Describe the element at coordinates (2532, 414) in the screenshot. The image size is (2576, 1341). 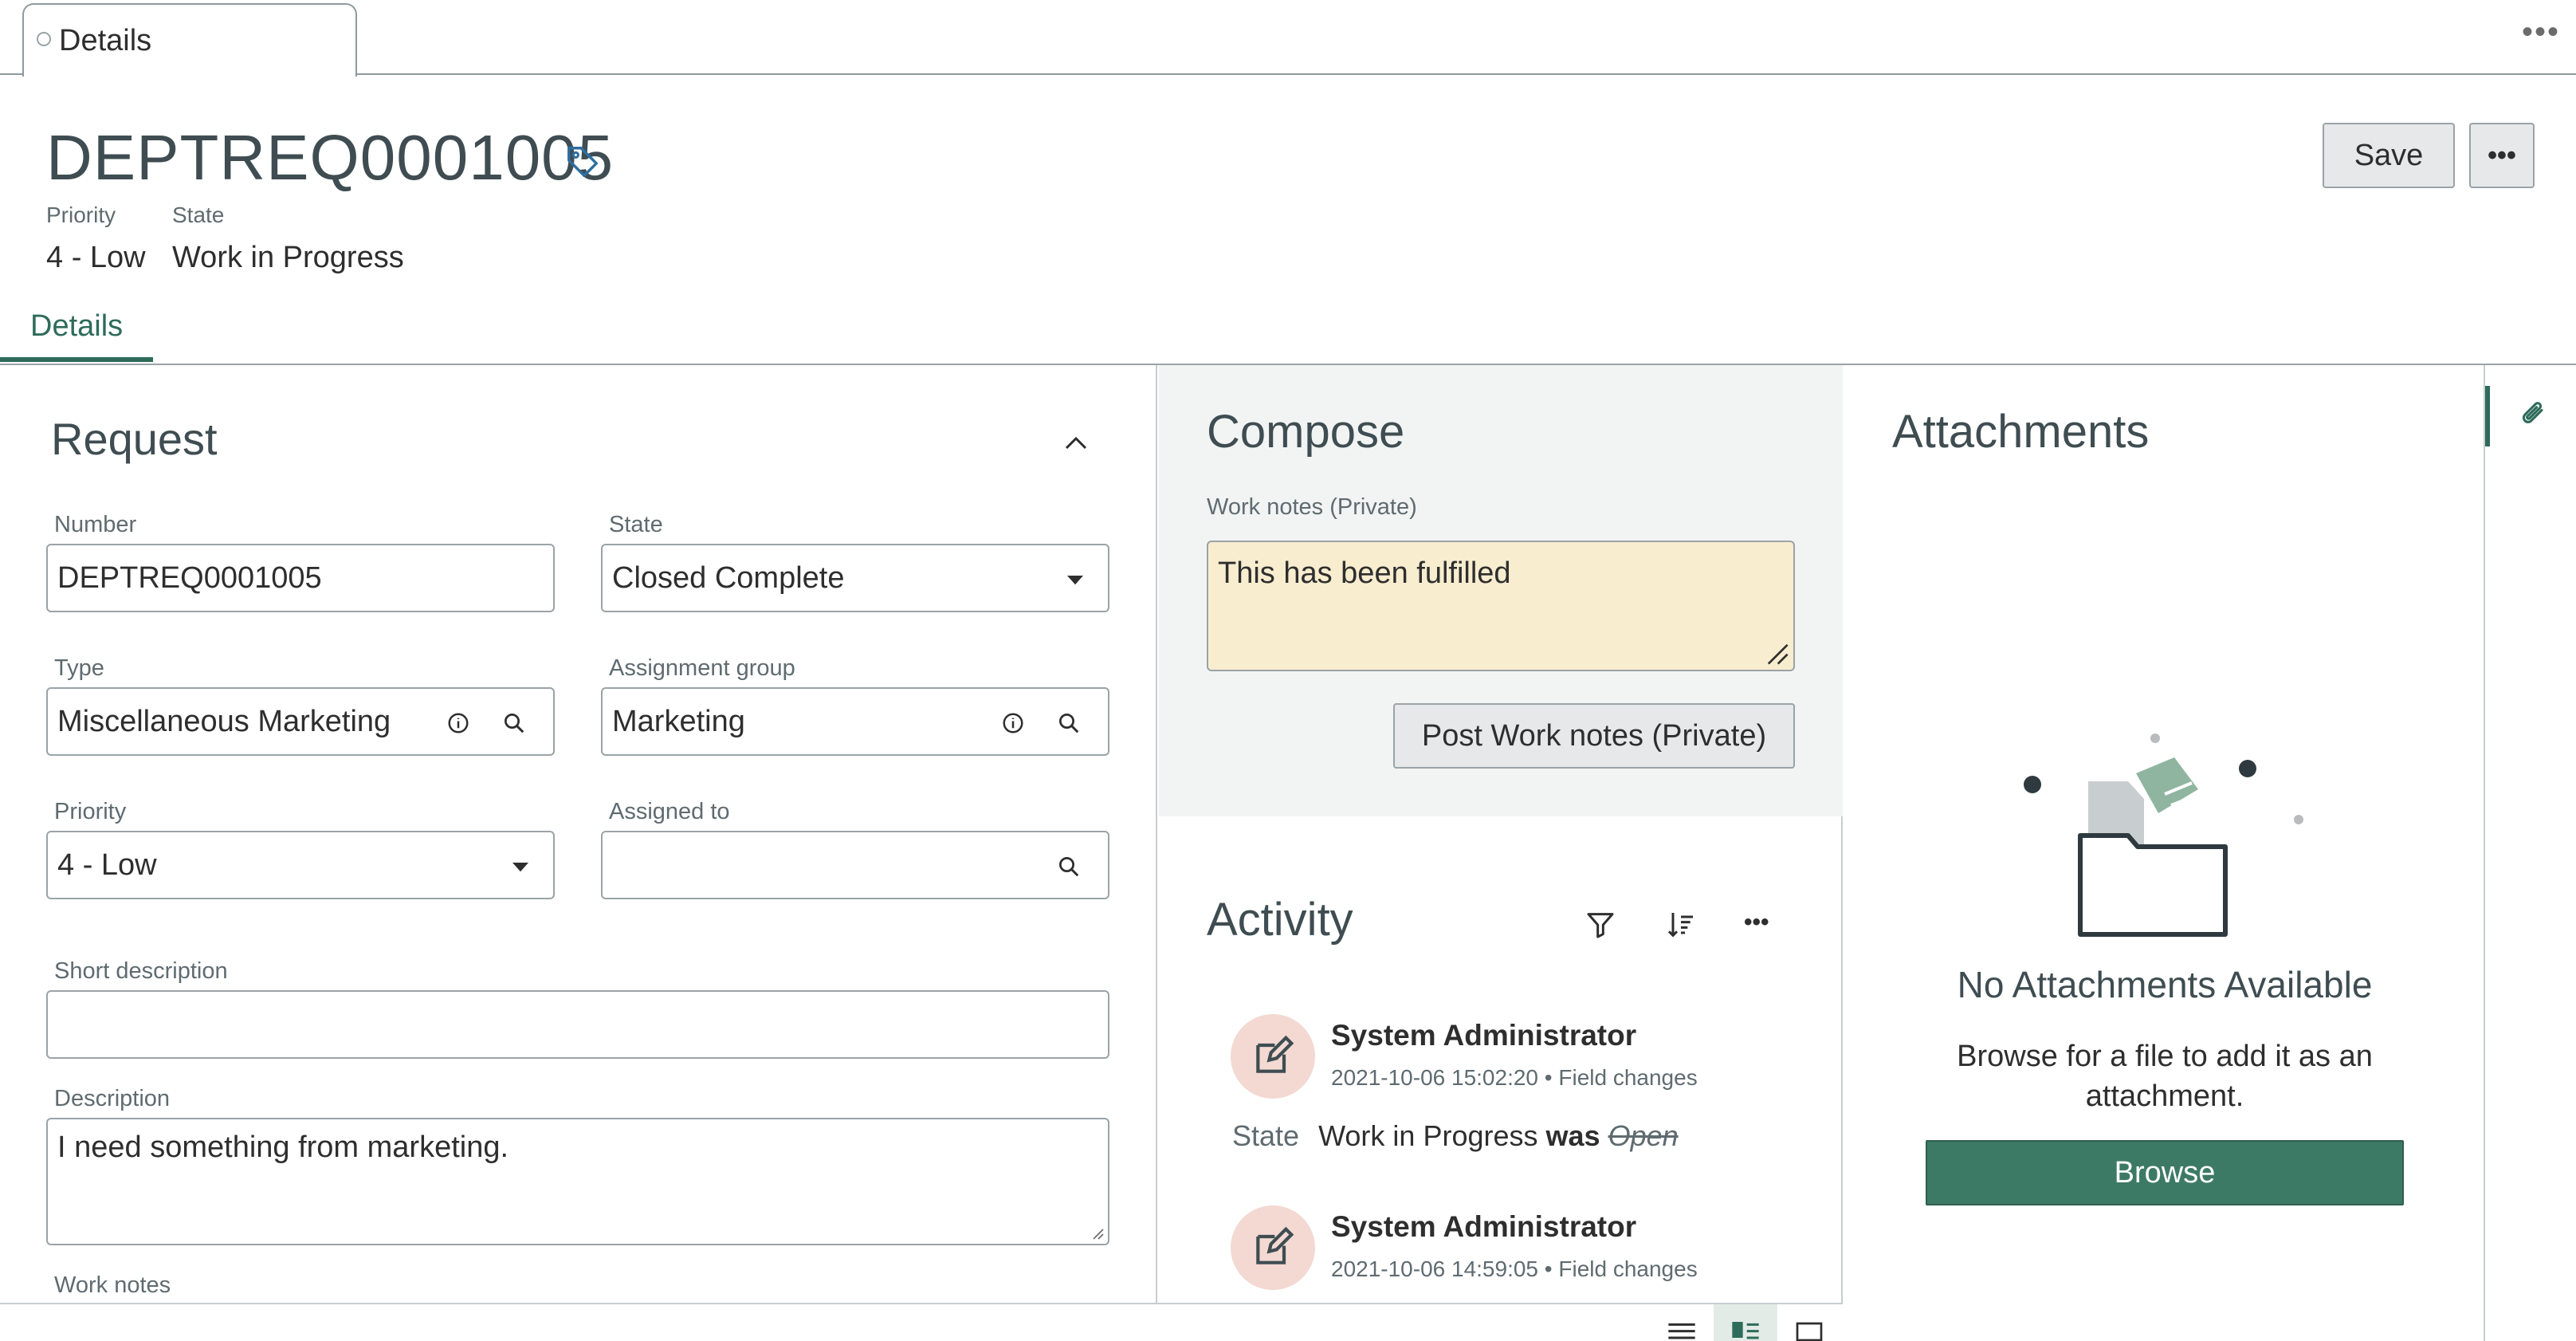
I see `paperclip-icon` at that location.